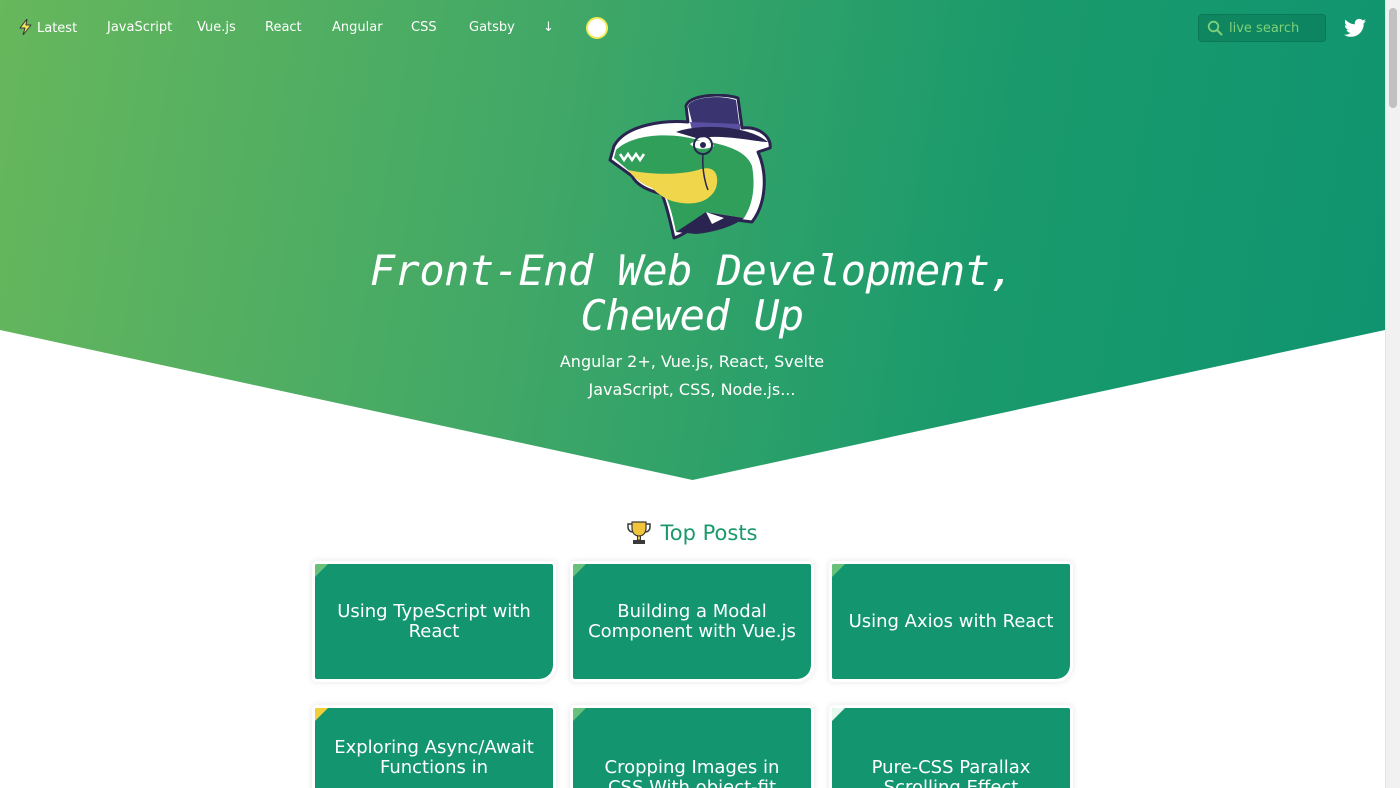  I want to click on post-card-title: Pure-CSS Parallax Scrolling Effect, so click(951, 772).